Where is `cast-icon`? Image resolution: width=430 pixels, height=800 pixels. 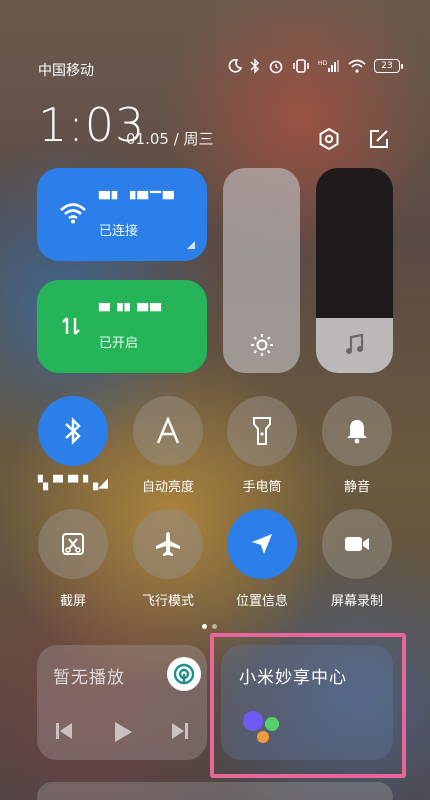
cast-icon is located at coordinates (184, 674).